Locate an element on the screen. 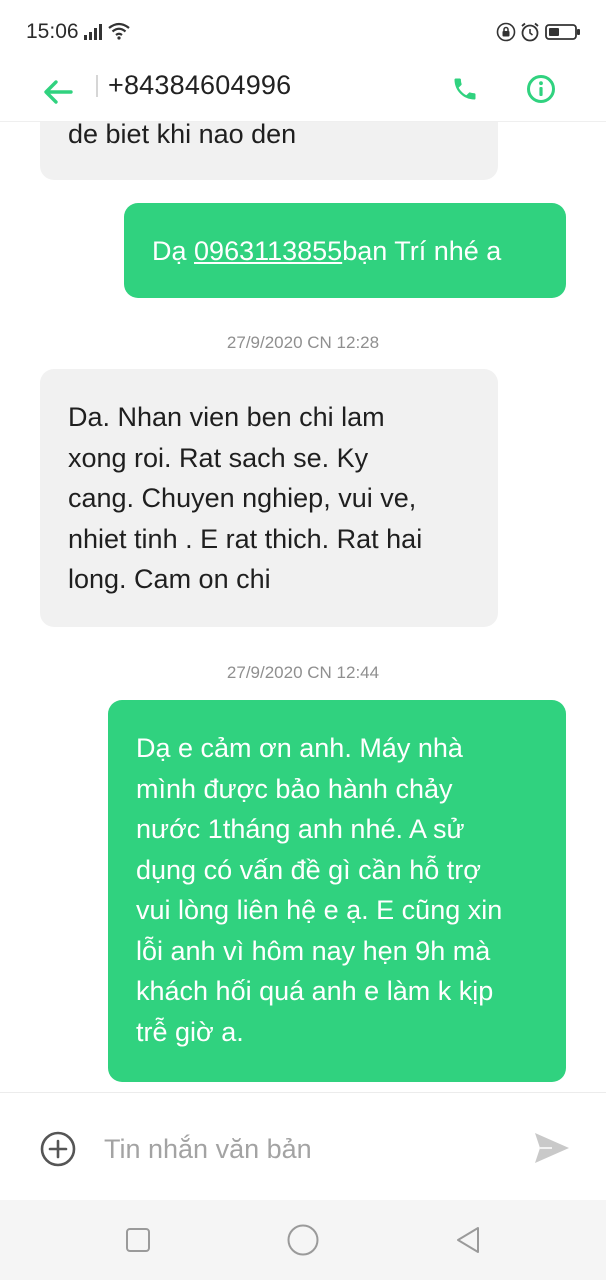  wifi-icon is located at coordinates (119, 31).